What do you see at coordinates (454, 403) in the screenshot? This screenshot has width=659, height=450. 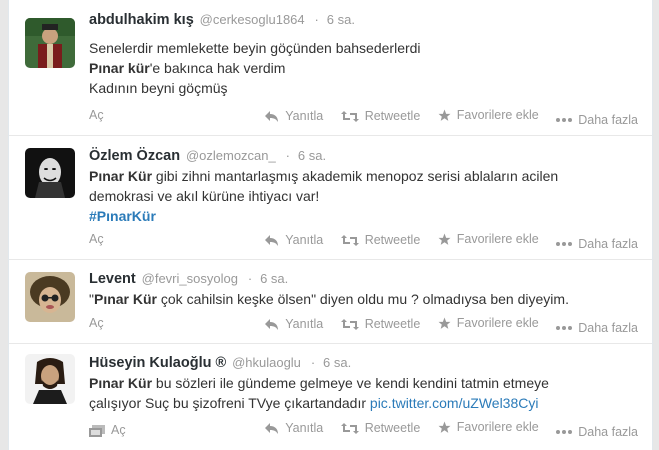 I see `media-link: pic.twitter.com/uZWel38Cyi` at bounding box center [454, 403].